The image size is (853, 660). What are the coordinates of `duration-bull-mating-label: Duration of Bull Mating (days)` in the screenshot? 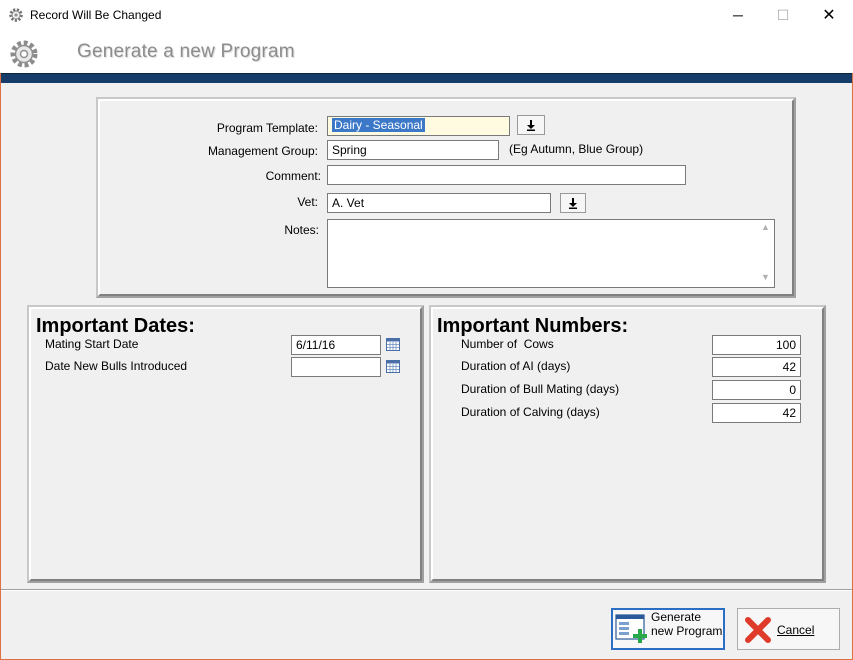 It's located at (540, 389).